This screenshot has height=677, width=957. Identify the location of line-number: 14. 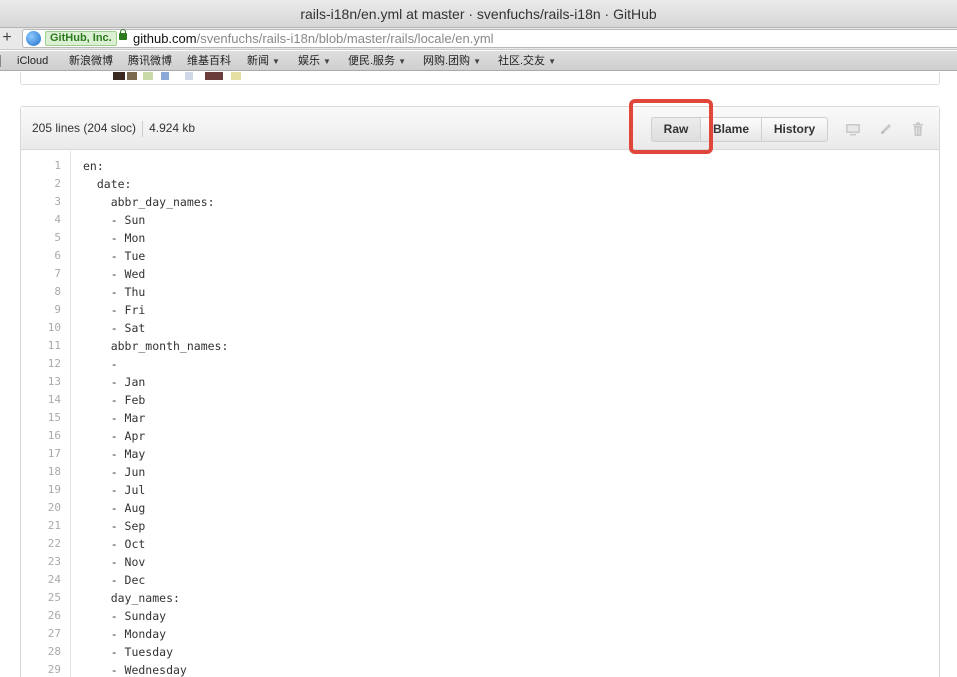
(41, 400).